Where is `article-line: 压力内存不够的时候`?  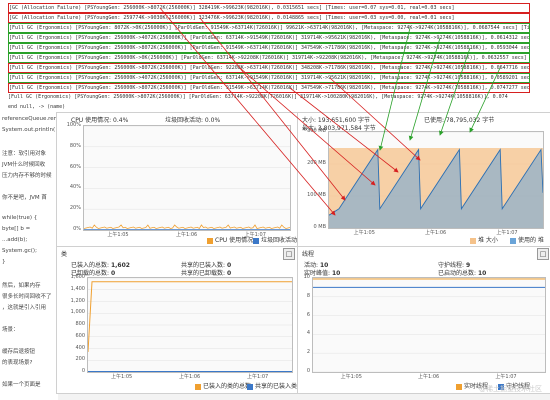 article-line: 压力内存不够的时候 is located at coordinates (27, 176).